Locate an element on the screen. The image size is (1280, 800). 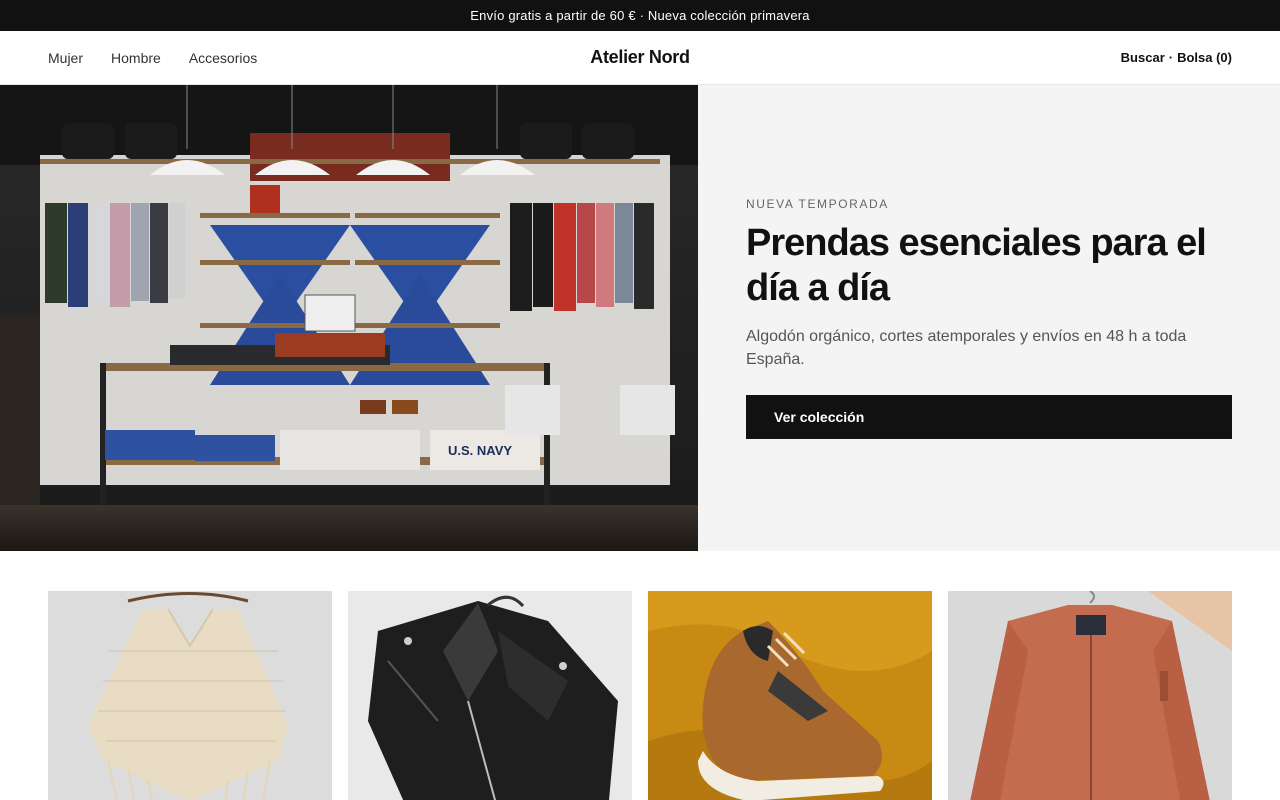
main-nav: Mujer Hombre Accesorios is located at coordinates (152, 58).